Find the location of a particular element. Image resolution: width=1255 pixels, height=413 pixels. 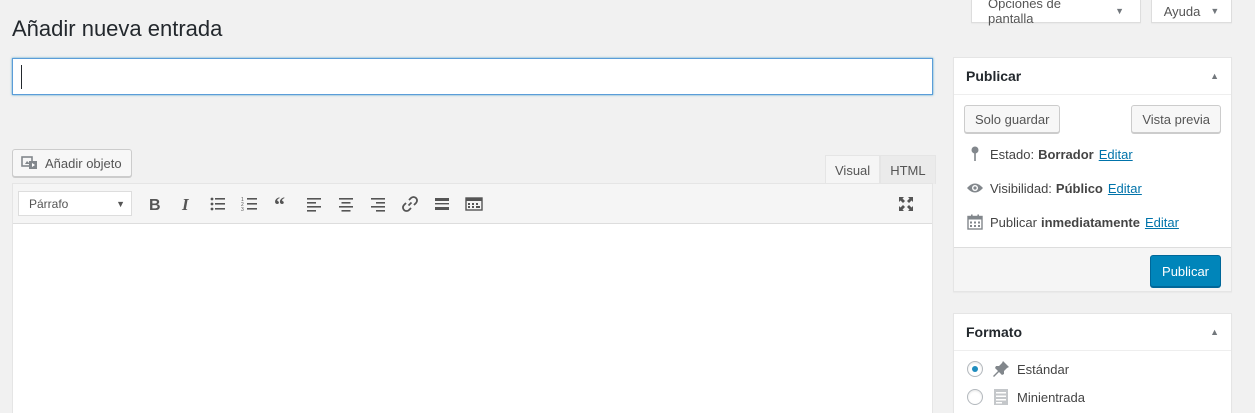

calendar-icon is located at coordinates (975, 222).